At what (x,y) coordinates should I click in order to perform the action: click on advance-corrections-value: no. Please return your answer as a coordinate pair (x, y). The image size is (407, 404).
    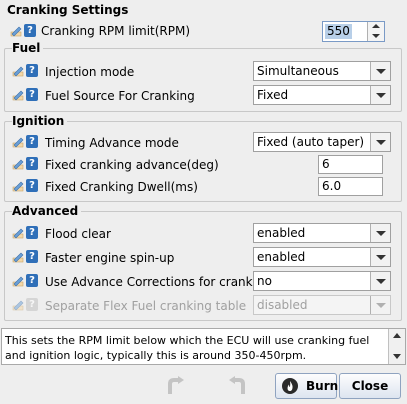
    Looking at the image, I should click on (264, 281).